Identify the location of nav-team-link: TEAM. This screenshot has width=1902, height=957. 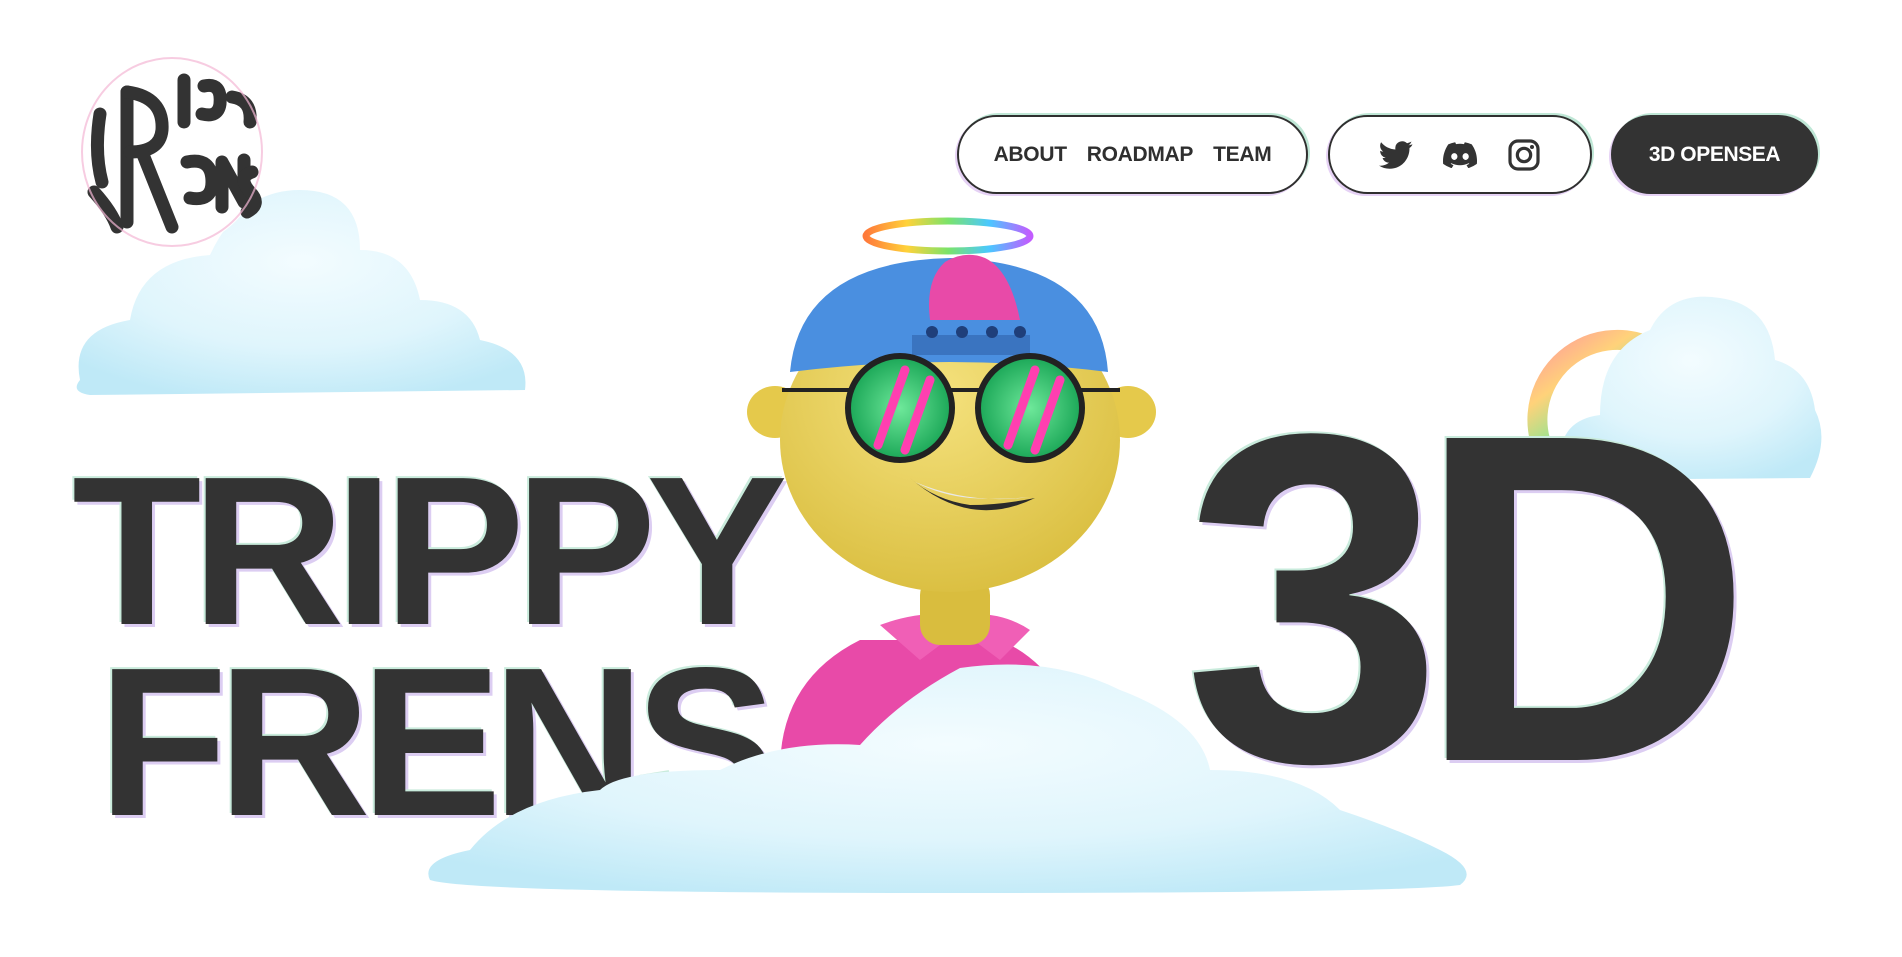
(1242, 155).